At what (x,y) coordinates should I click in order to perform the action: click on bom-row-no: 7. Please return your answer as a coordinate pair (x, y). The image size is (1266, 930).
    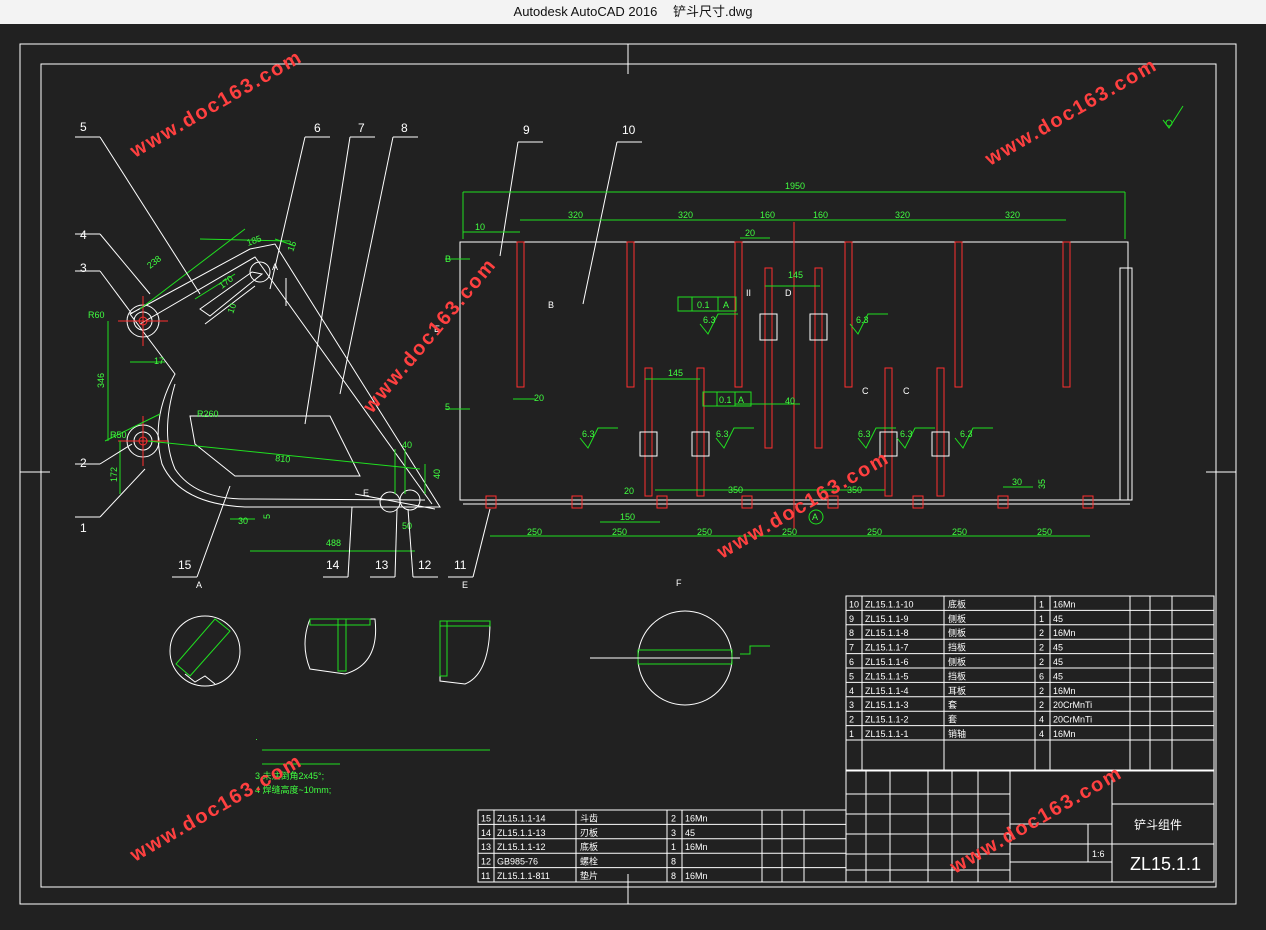
    Looking at the image, I should click on (851, 648).